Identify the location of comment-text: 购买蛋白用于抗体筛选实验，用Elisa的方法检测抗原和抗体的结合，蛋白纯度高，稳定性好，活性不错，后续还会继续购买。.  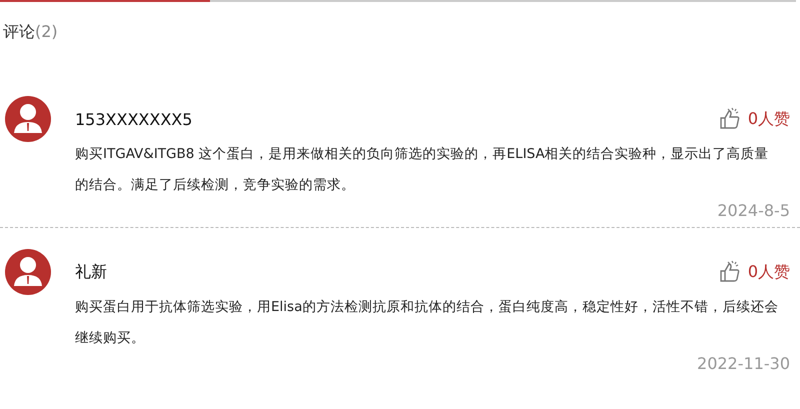
(427, 323).